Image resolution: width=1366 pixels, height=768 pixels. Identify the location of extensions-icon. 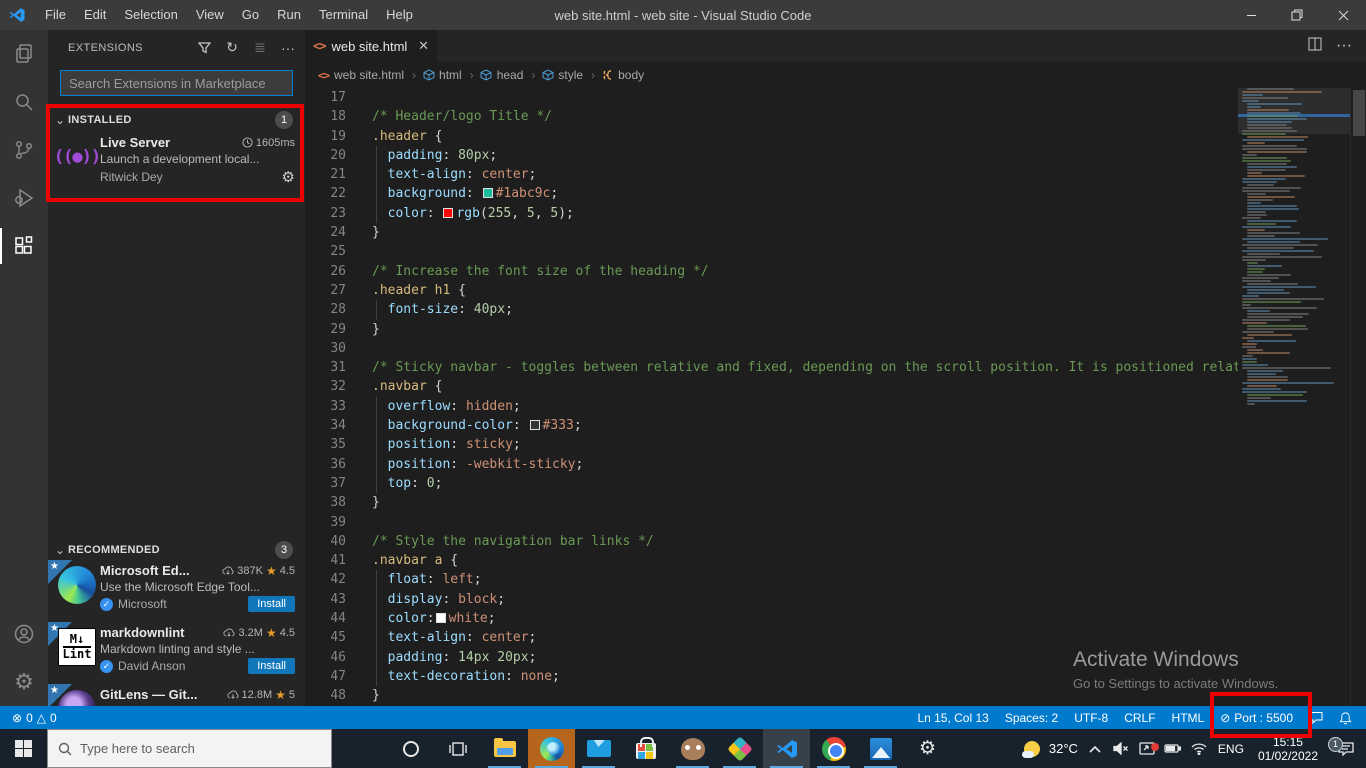
(24, 246).